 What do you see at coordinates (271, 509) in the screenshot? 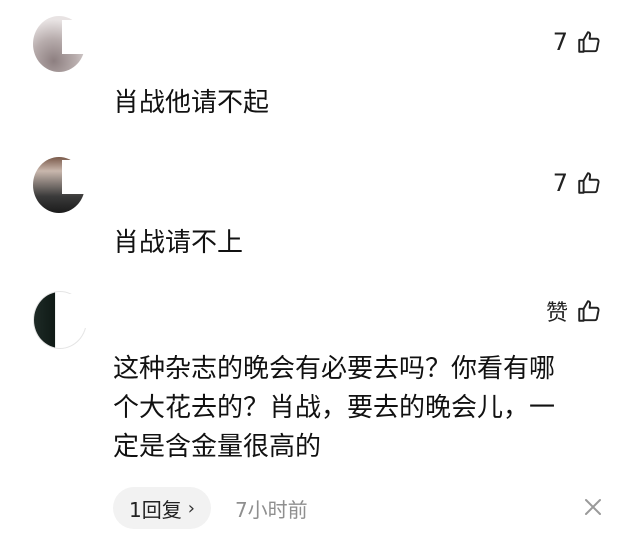
I see `comment-timestamp: 7小时前` at bounding box center [271, 509].